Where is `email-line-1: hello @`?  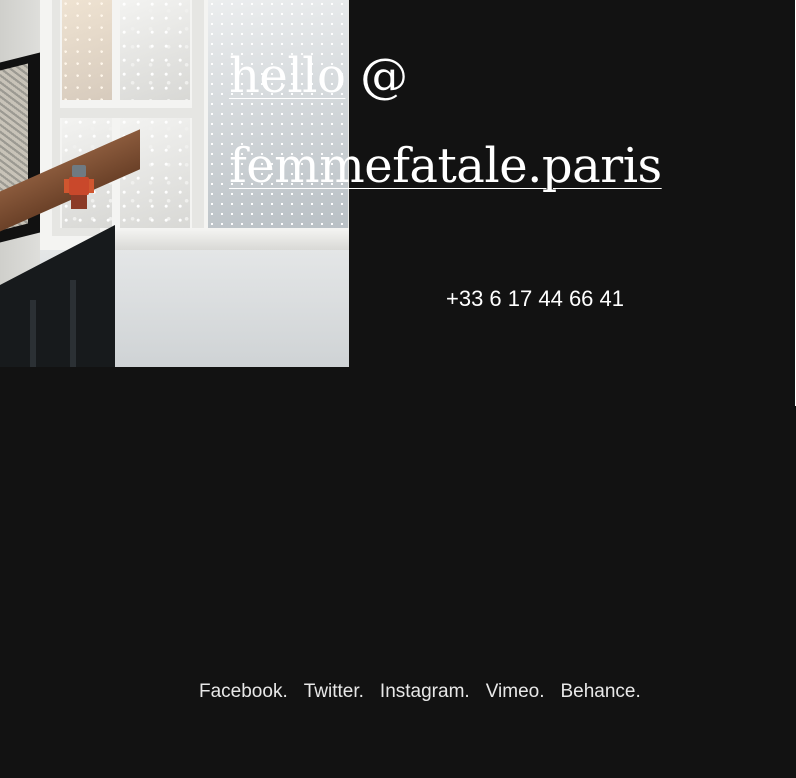 email-line-1: hello @ is located at coordinates (318, 76).